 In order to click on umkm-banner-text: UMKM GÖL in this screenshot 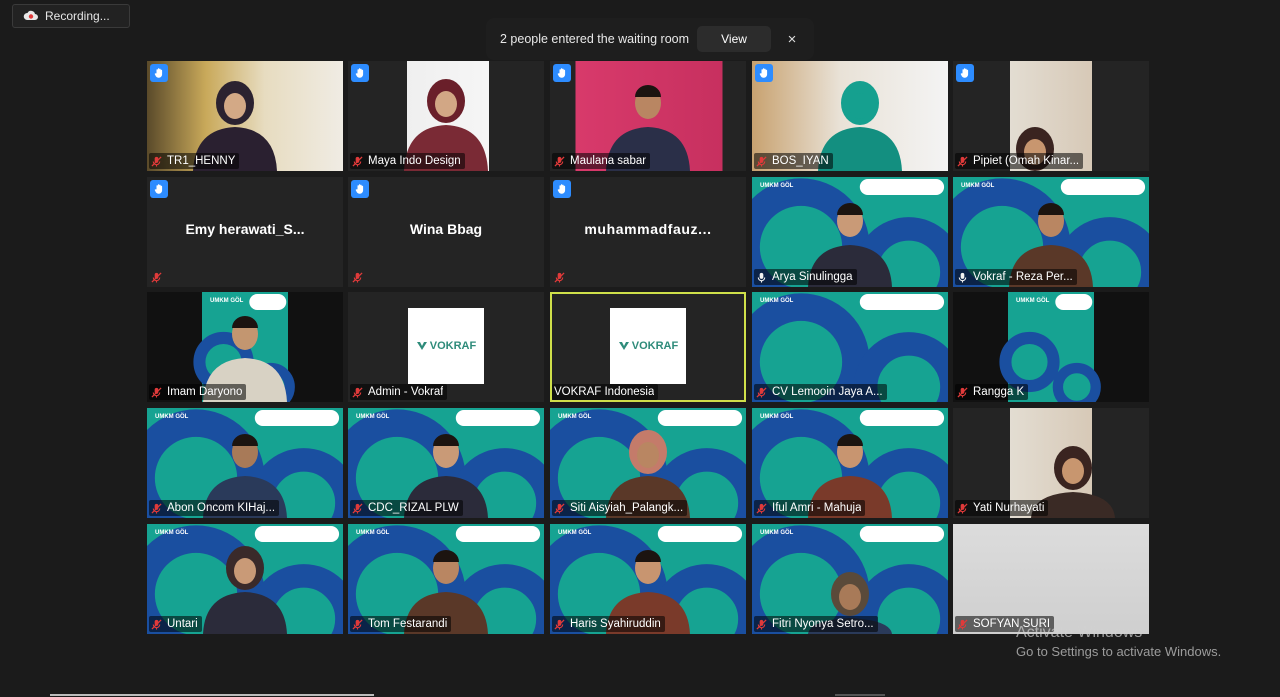, I will do `click(777, 301)`.